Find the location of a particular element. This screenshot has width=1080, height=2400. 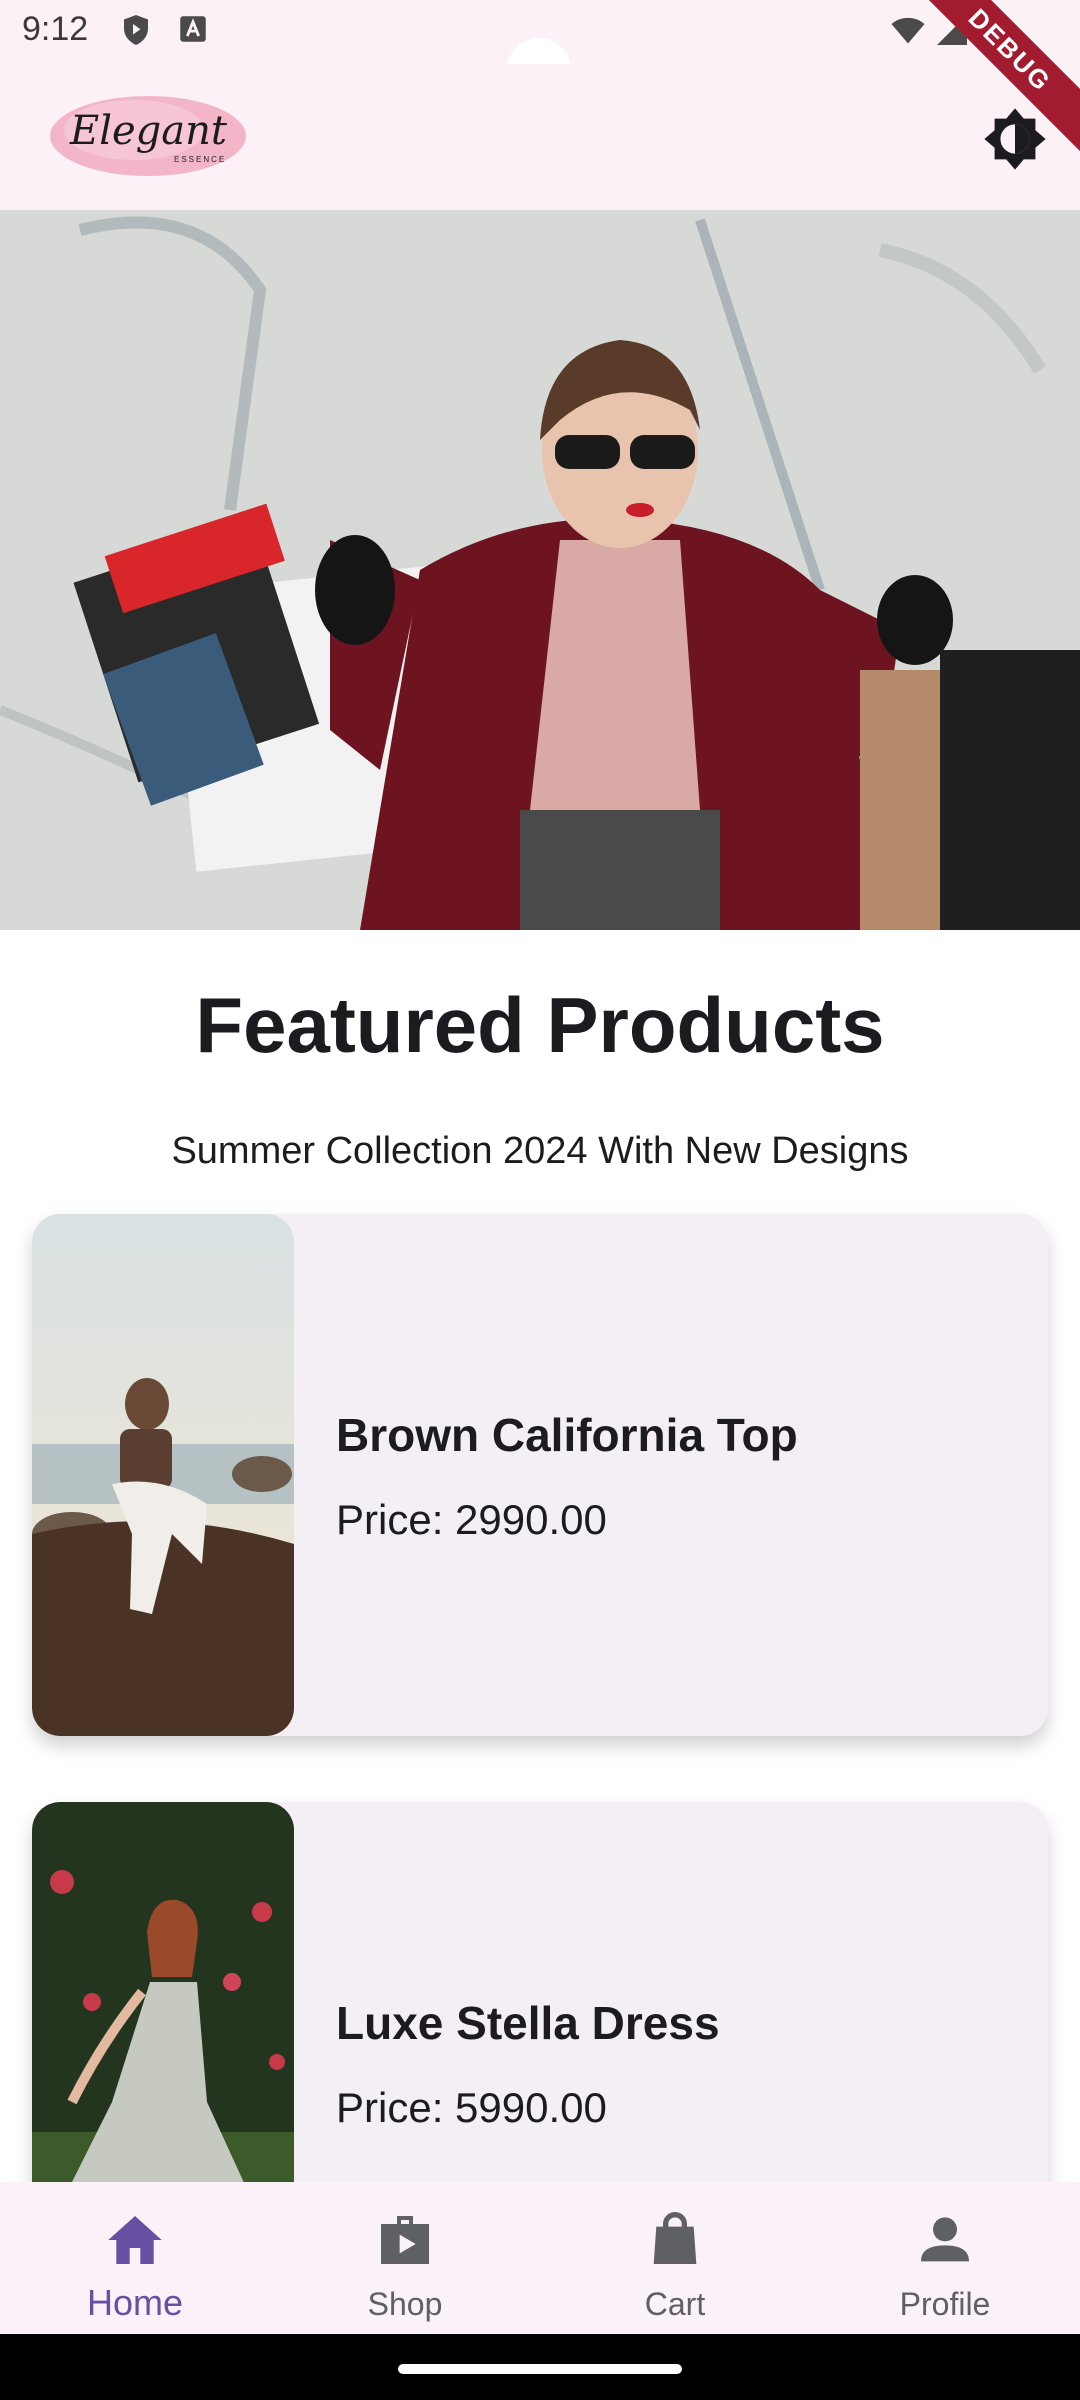

shield-icon is located at coordinates (136, 30).